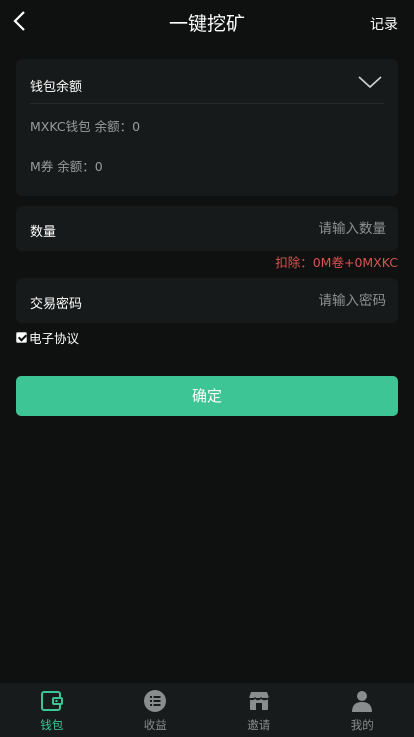 This screenshot has width=414, height=737. Describe the element at coordinates (56, 87) in the screenshot. I see `wallet-balance-title: 钱包余额` at that location.